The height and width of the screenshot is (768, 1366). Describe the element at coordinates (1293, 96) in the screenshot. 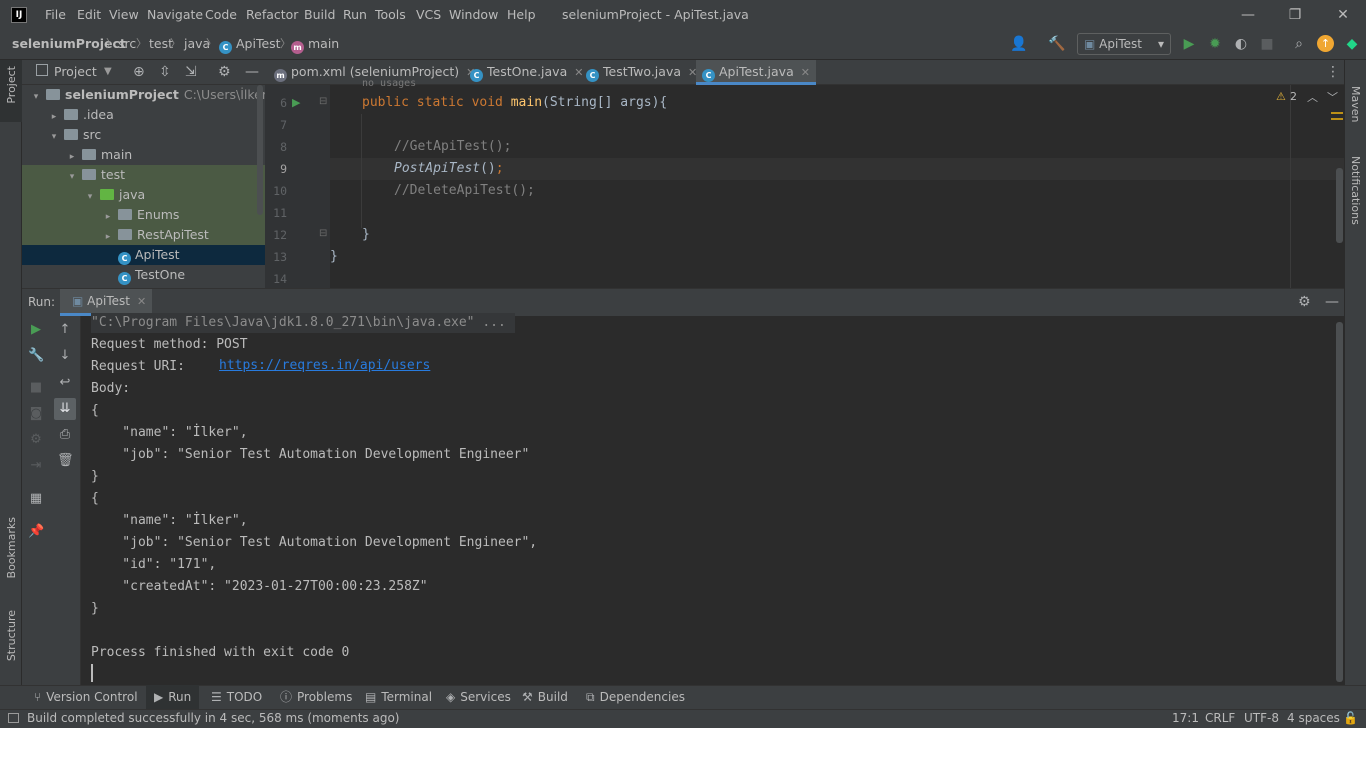

I see `warning-count: 2` at that location.